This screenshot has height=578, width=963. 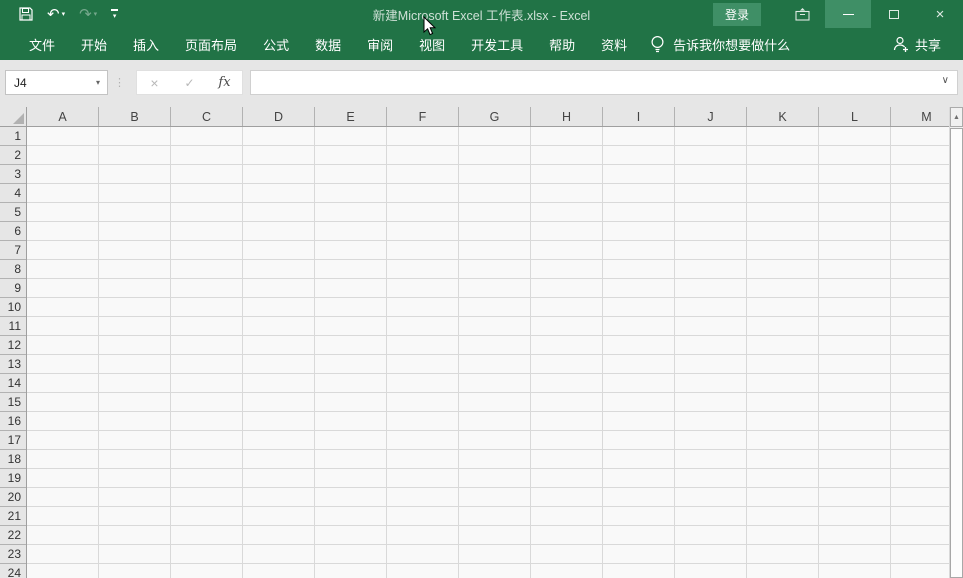 I want to click on maximize-button, so click(x=894, y=14).